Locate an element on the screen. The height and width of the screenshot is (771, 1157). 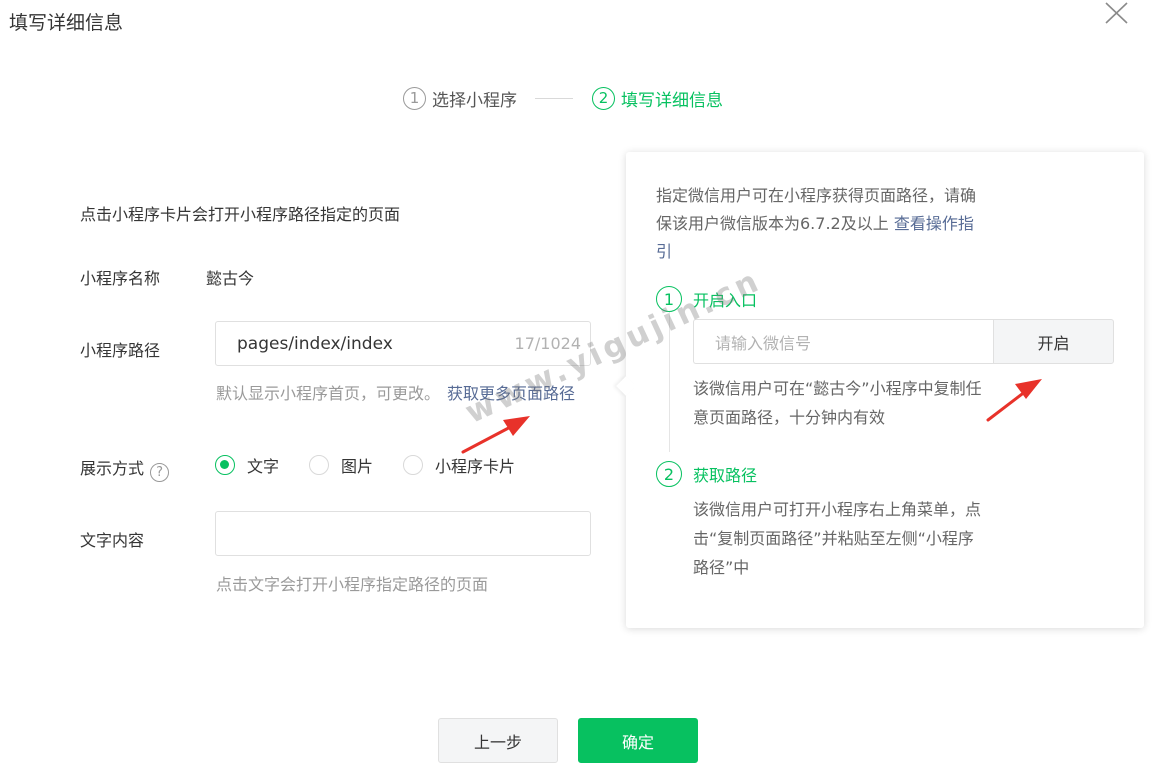
miniprogram-name-label: 小程序名称 is located at coordinates (120, 278).